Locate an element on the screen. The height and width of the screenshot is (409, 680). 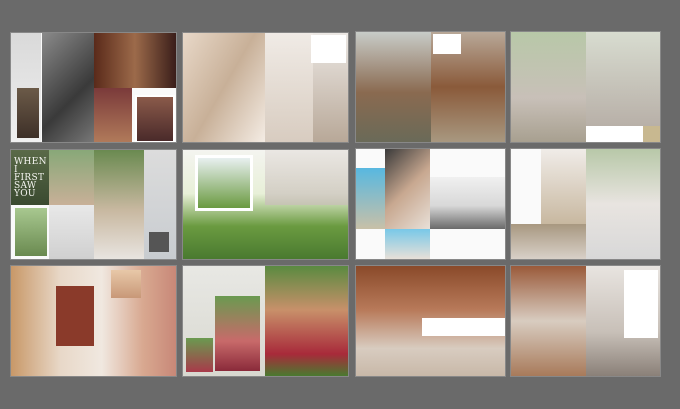
album-spread-5: WHEN I FIRST SAW YOU is located at coordinates (93, 204).